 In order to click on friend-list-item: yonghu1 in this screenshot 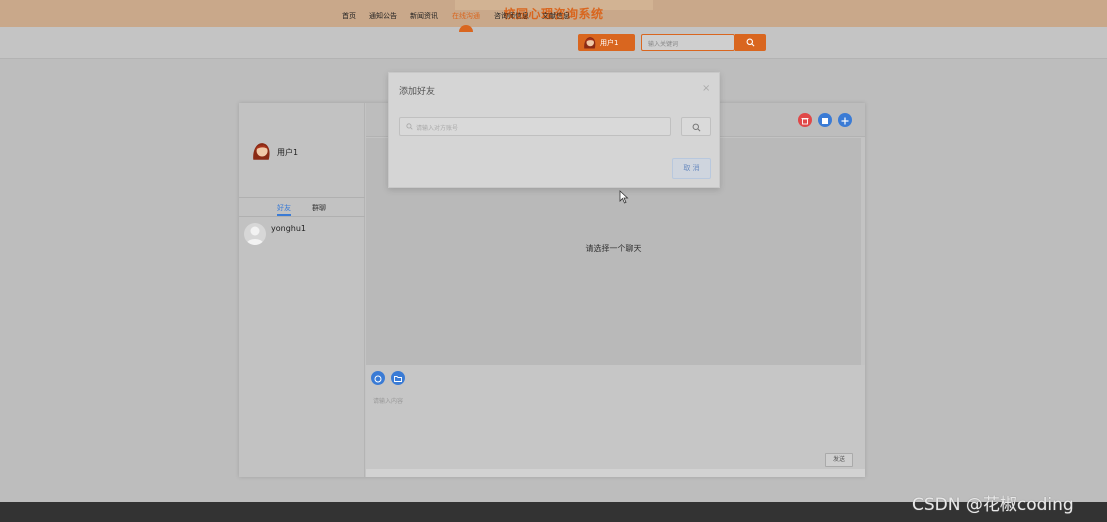, I will do `click(303, 233)`.